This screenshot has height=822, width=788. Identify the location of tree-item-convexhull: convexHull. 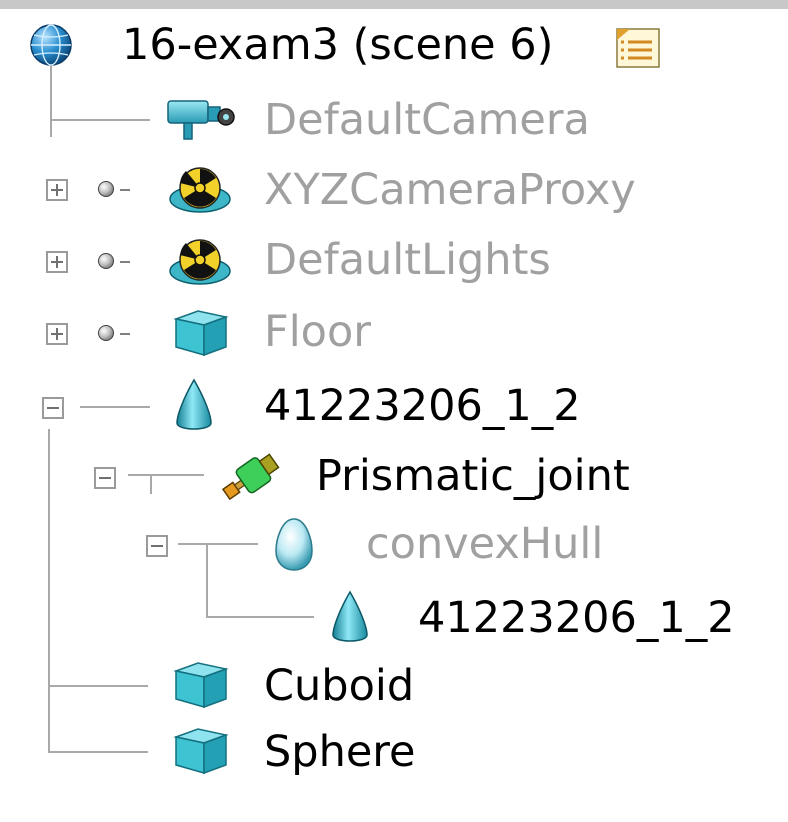
(394, 544).